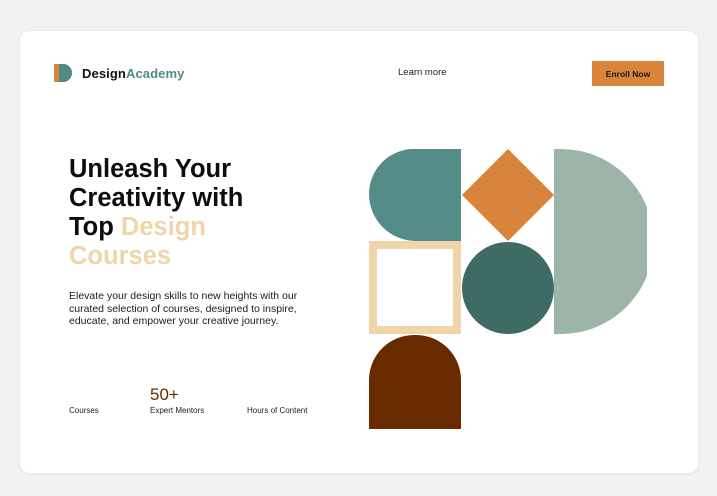  I want to click on hero-line-1: Unleash Your, so click(150, 169).